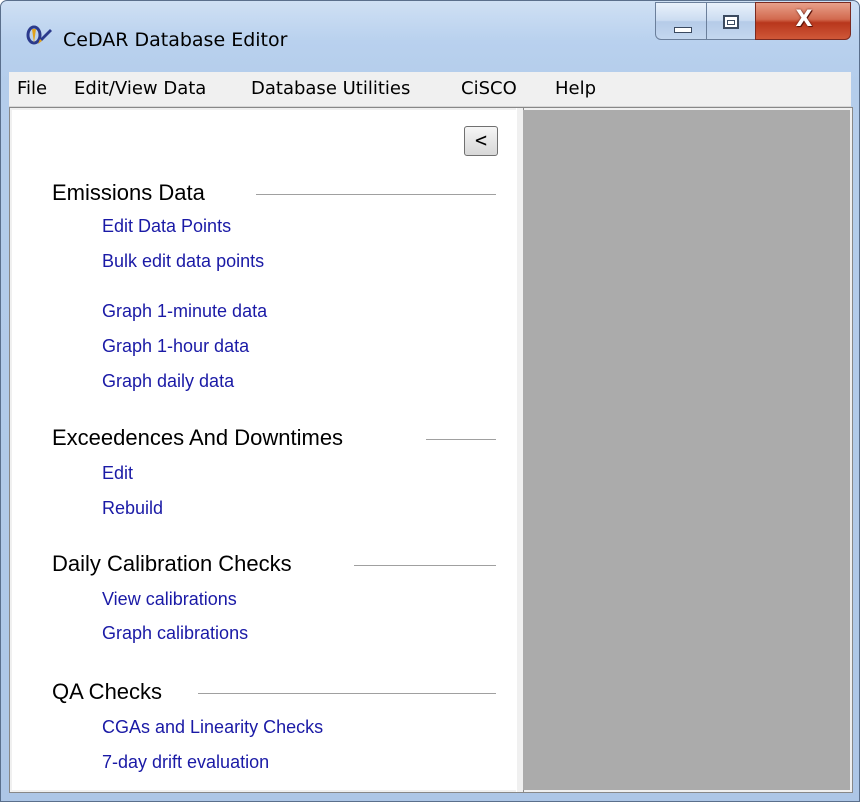 This screenshot has width=860, height=802. What do you see at coordinates (430, 26) in the screenshot?
I see `title-bar: CeDAR Database Editor X` at bounding box center [430, 26].